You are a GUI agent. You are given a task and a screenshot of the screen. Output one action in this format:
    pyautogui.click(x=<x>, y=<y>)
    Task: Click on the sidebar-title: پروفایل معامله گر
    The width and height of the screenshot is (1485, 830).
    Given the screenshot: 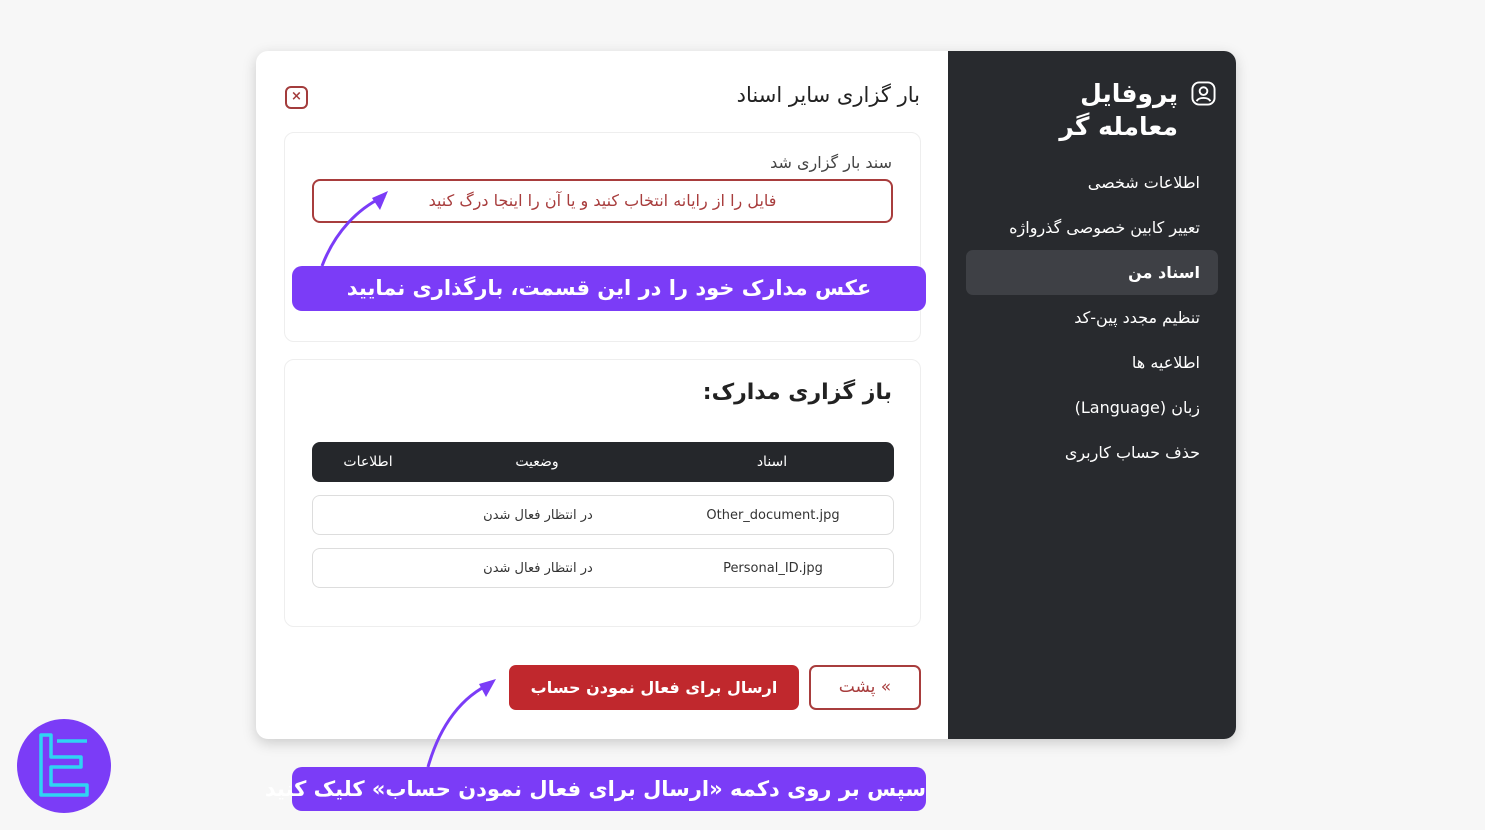 What is the action you would take?
    pyautogui.click(x=1118, y=110)
    